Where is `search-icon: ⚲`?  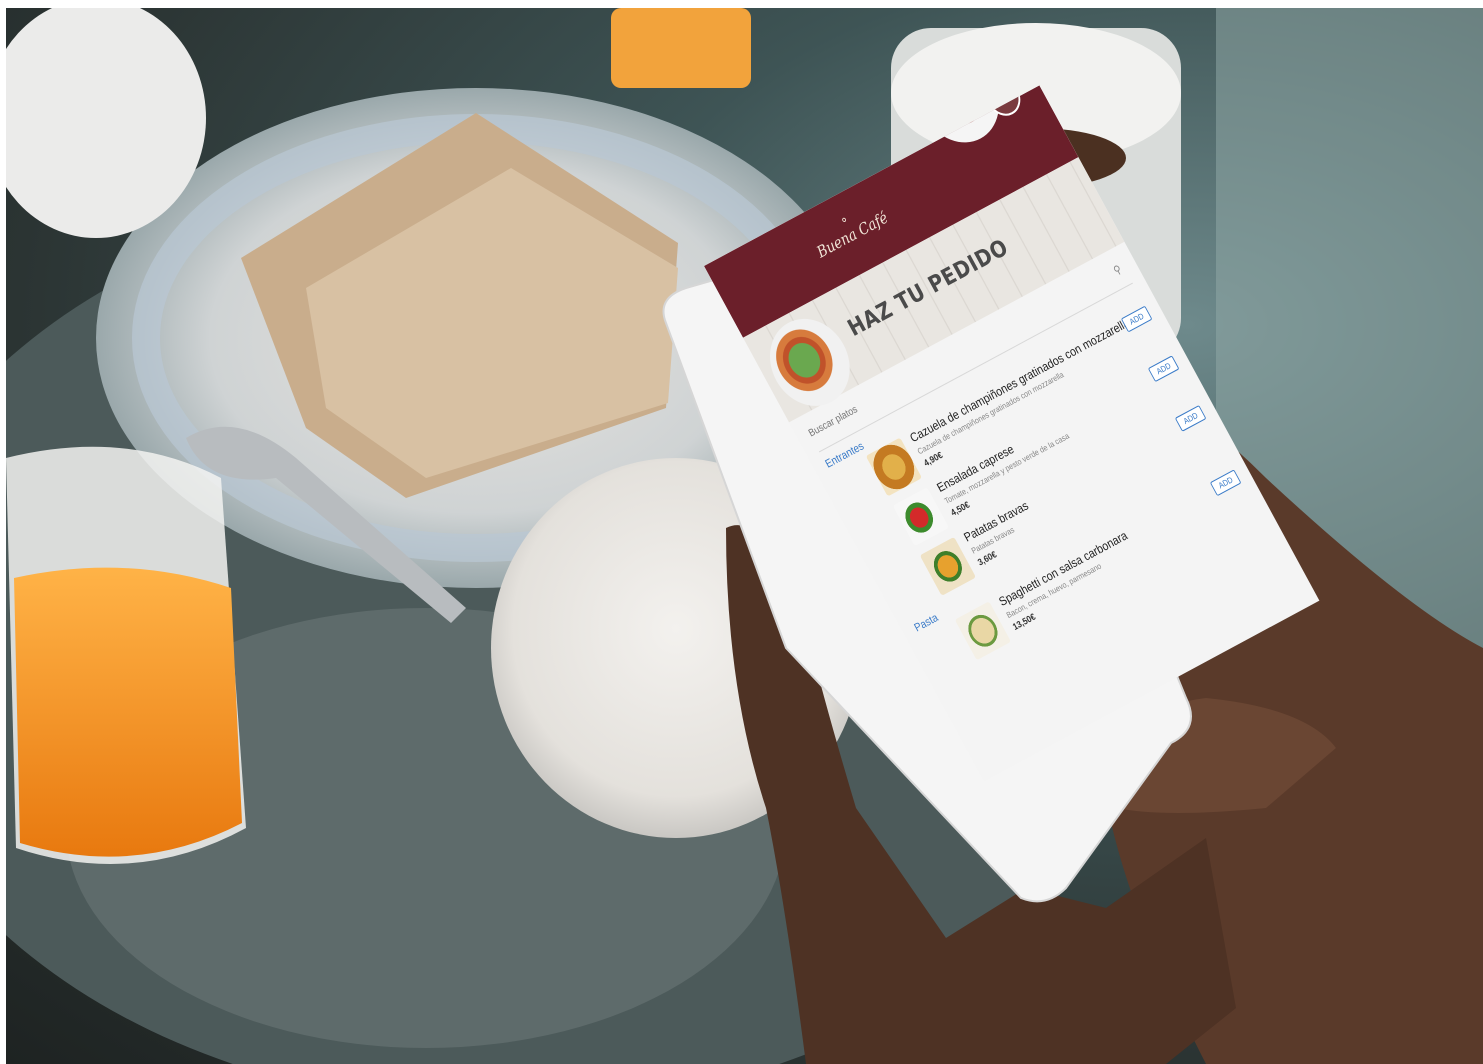 search-icon: ⚲ is located at coordinates (1117, 269).